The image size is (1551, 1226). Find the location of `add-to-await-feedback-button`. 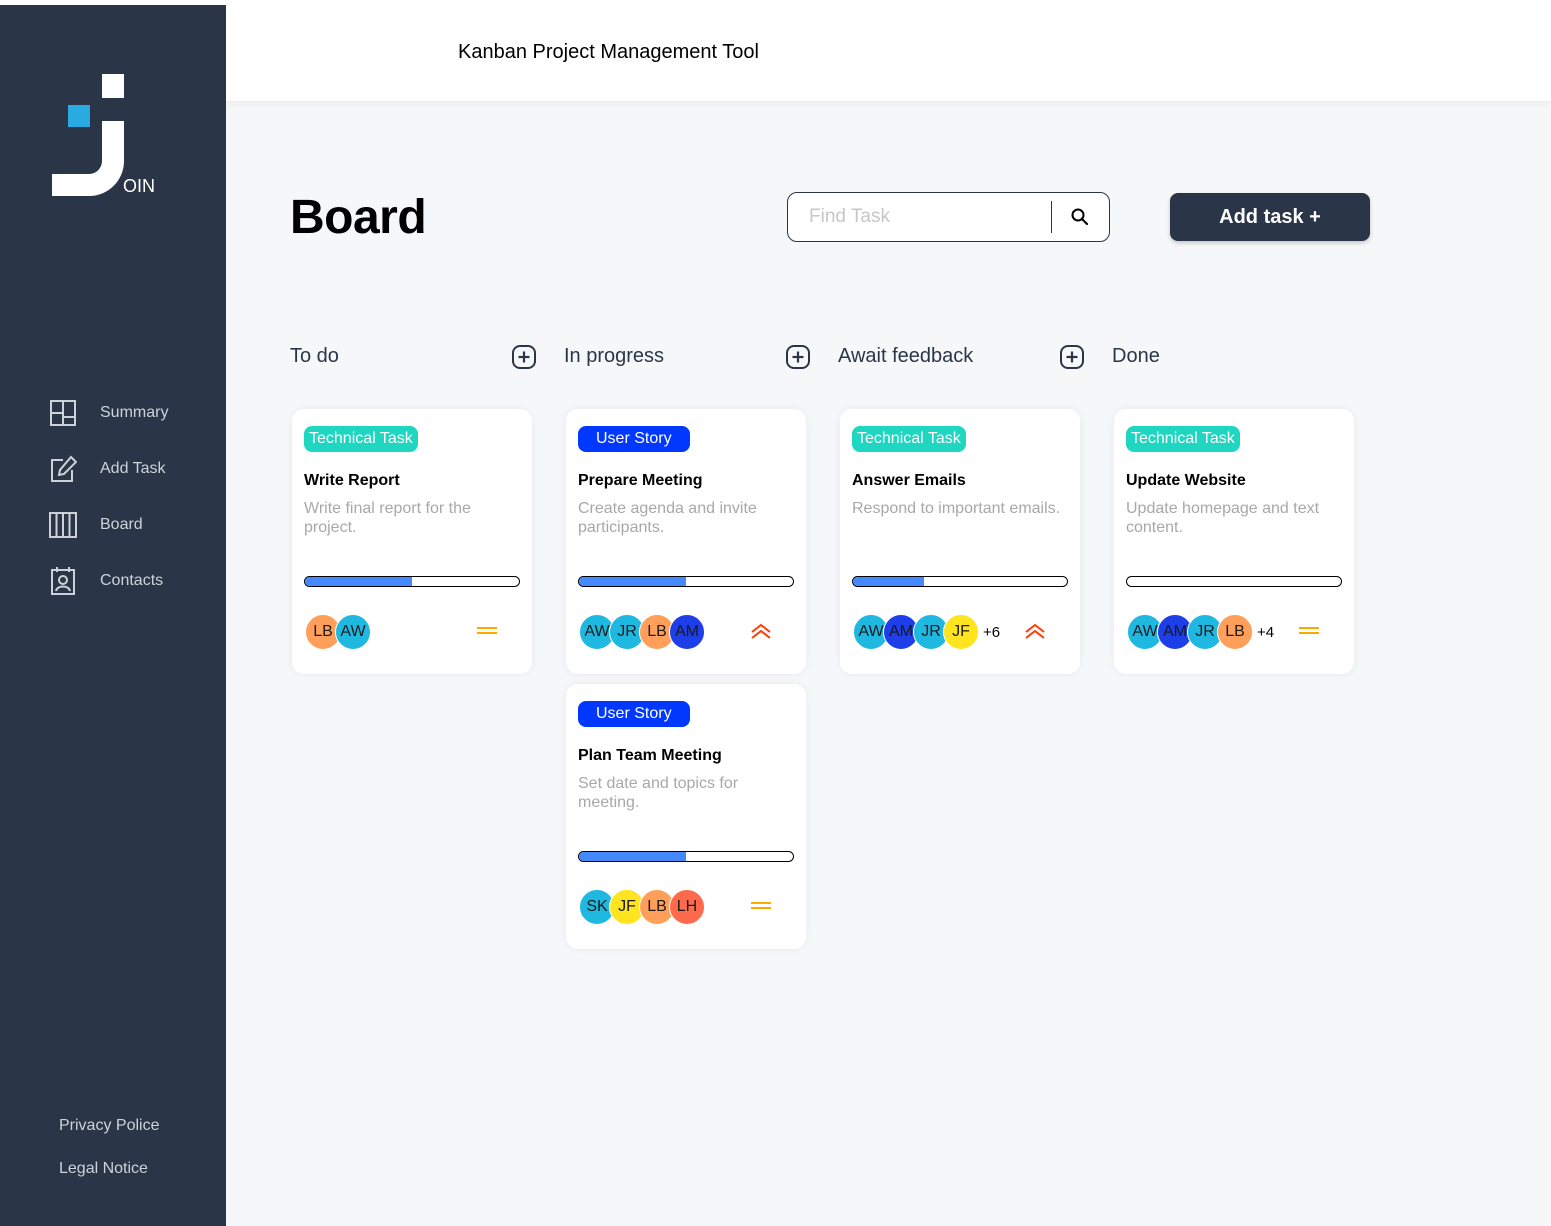

add-to-await-feedback-button is located at coordinates (1072, 357).